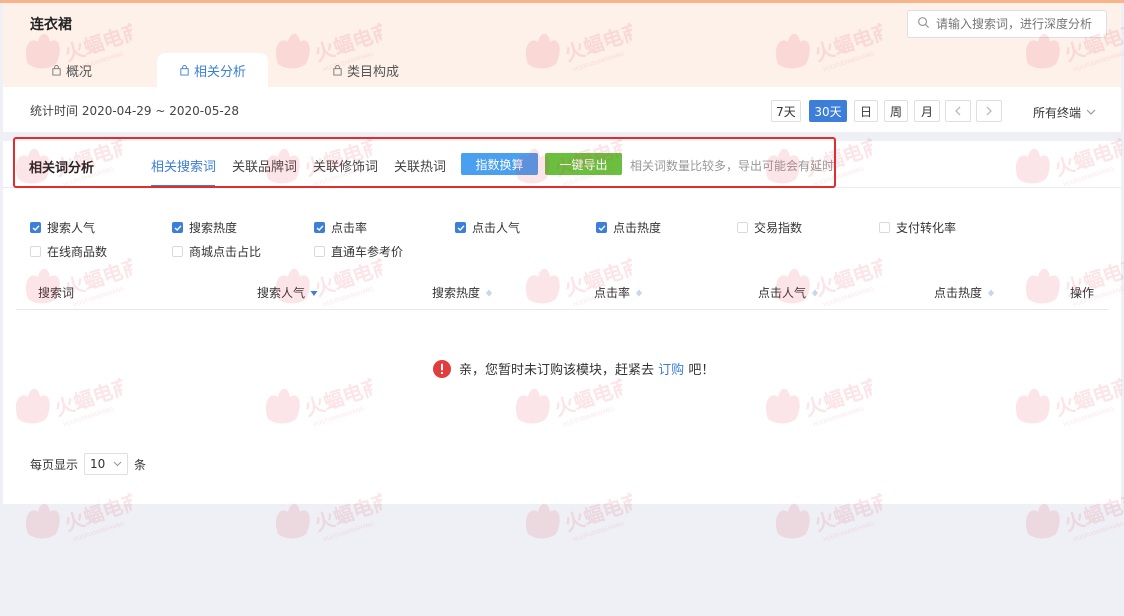  I want to click on index-convert-button: 指数换算, so click(499, 164).